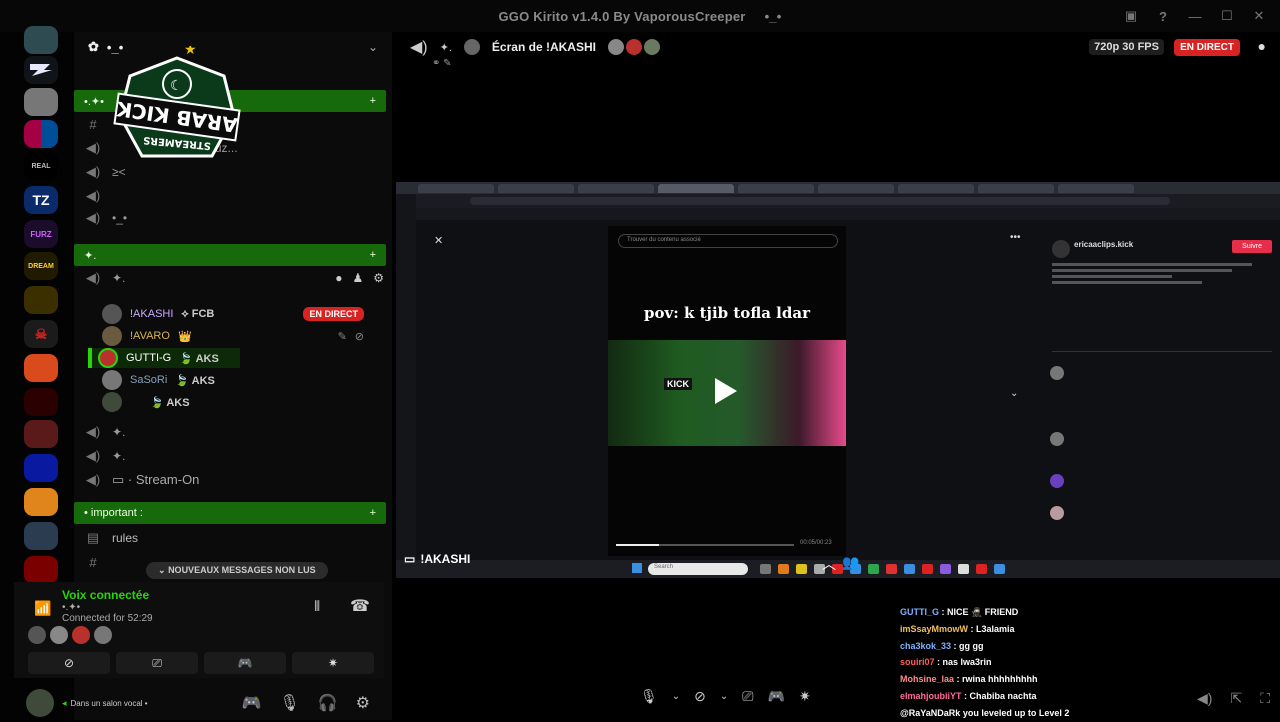 Image resolution: width=1280 pixels, height=722 pixels. I want to click on volume-icon: ◀), so click(1204, 698).